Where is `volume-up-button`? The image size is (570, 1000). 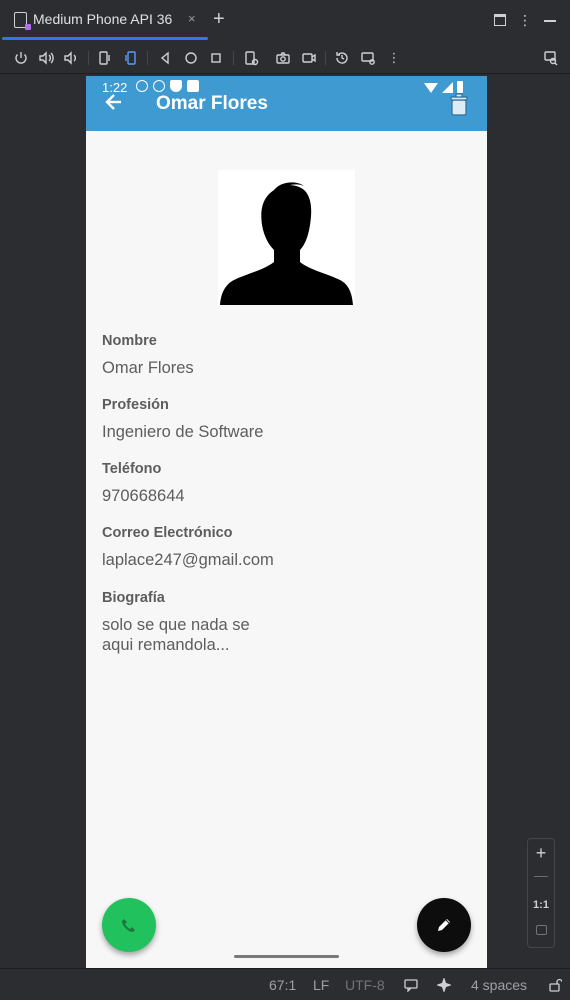
volume-up-button is located at coordinates (46, 58).